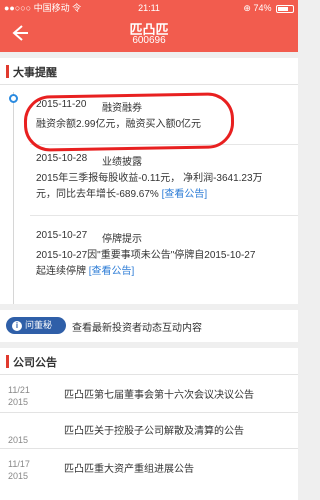 This screenshot has width=320, height=500. Describe the element at coordinates (159, 393) in the screenshot. I see `announcement-title: 匹凸匹第七届董事会第十六次会议决议公告` at that location.